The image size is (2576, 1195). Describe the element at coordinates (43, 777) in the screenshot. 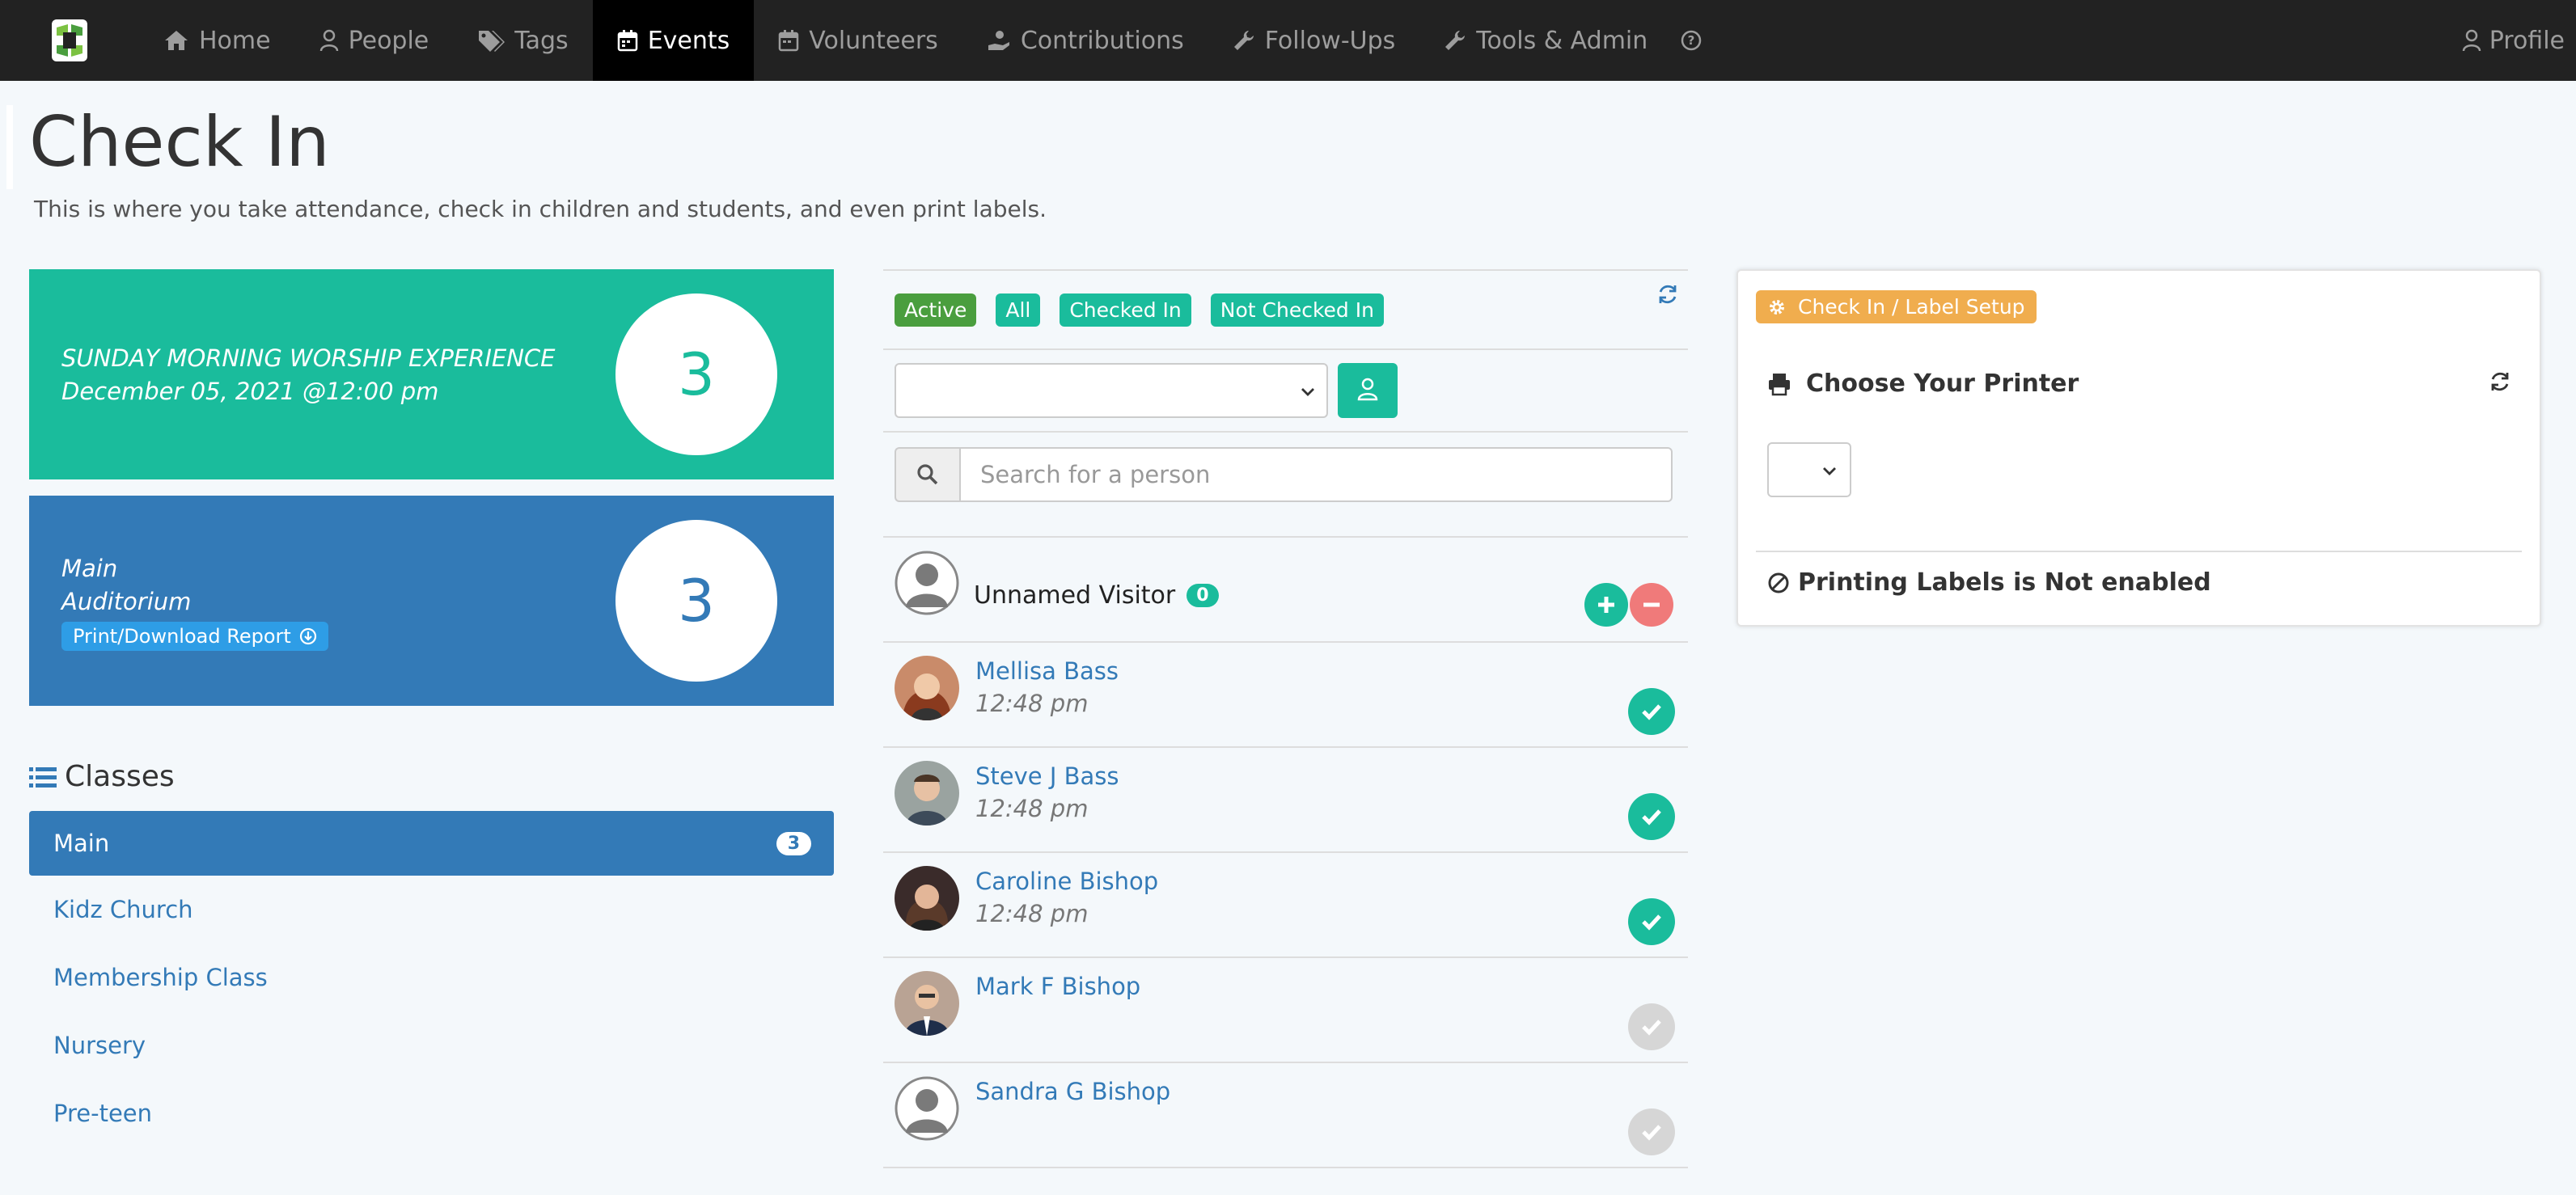

I see `list-icon` at that location.